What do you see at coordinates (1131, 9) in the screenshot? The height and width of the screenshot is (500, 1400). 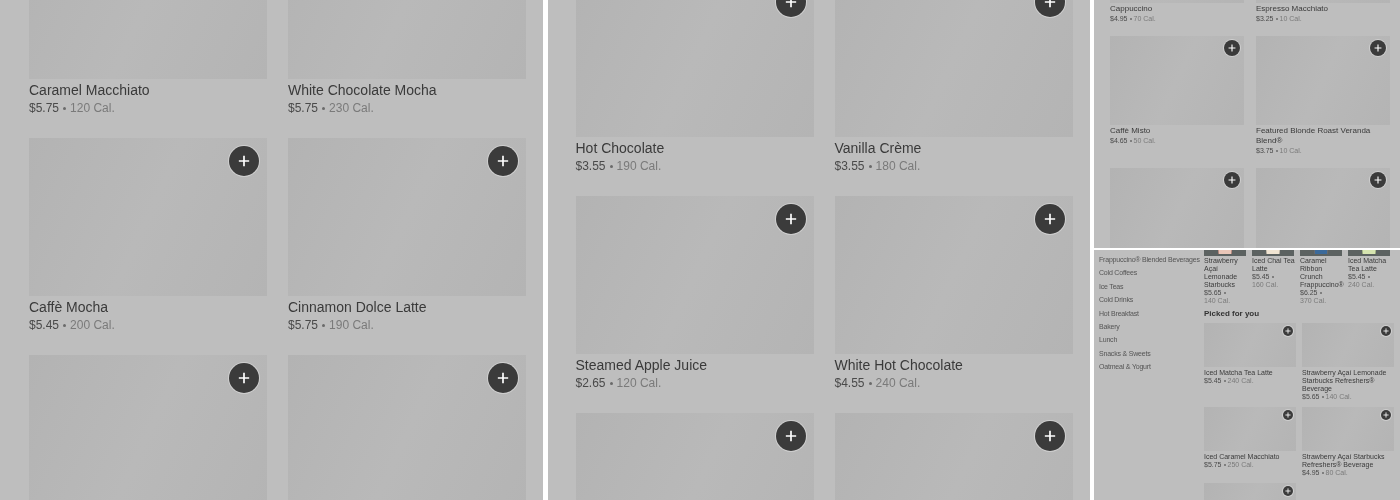 I see `item-name: Cappuccino` at bounding box center [1131, 9].